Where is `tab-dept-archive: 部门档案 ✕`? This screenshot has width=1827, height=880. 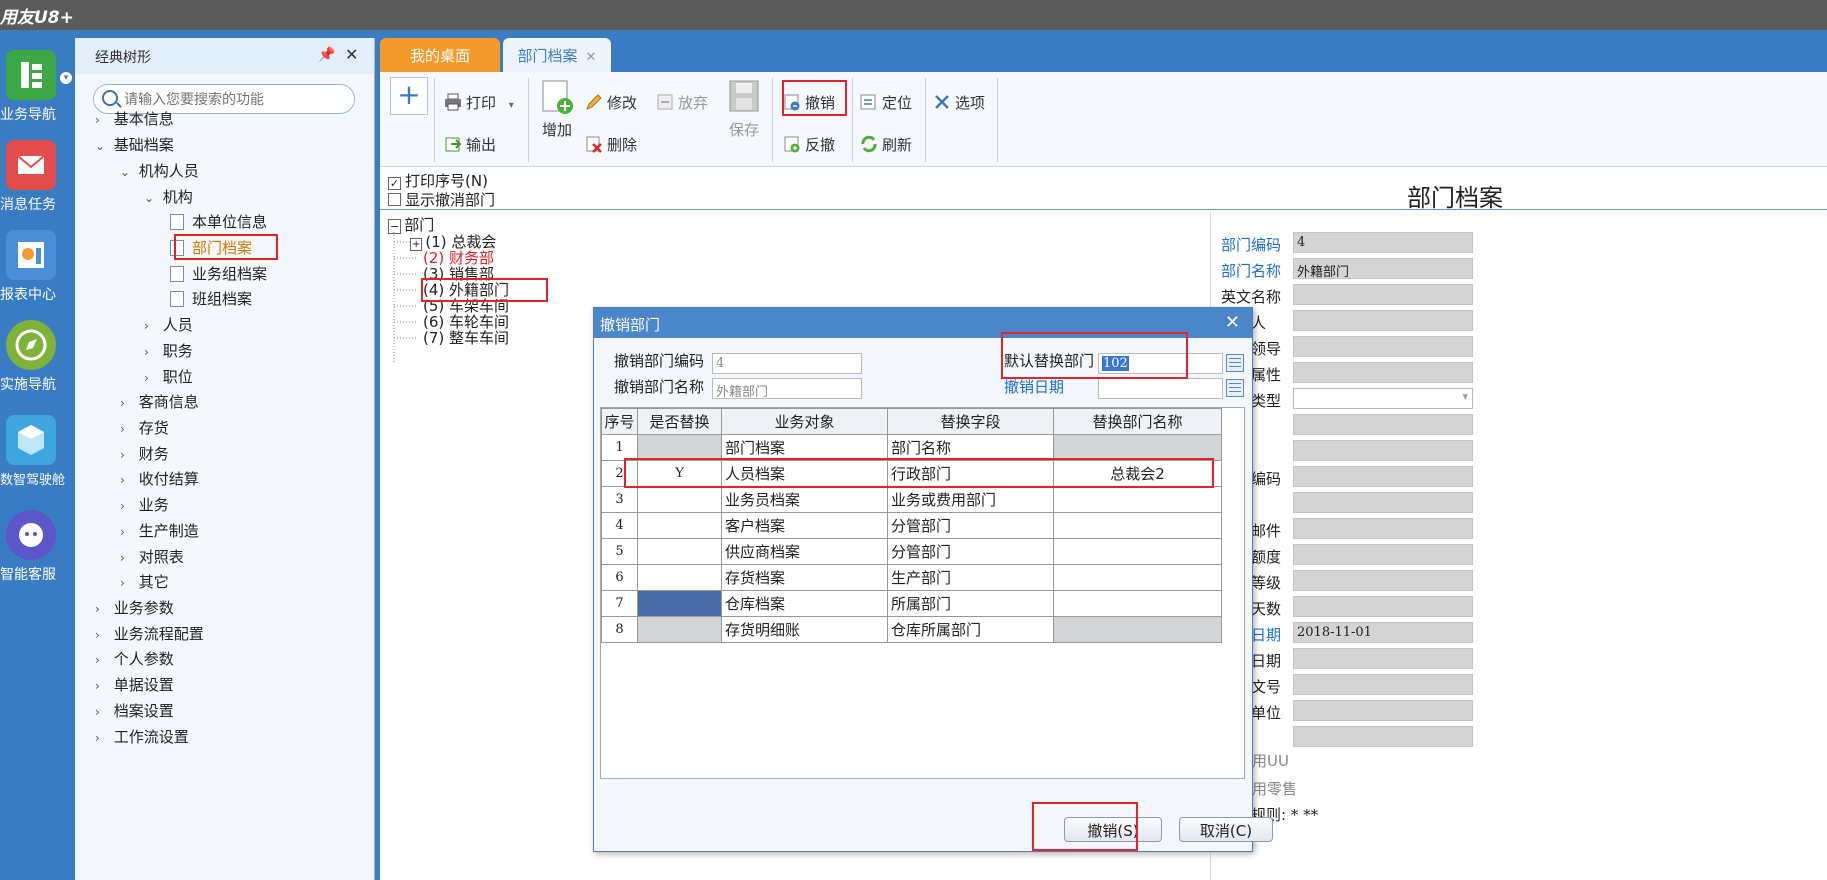
tab-dept-archive: 部门档案 ✕ is located at coordinates (557, 55).